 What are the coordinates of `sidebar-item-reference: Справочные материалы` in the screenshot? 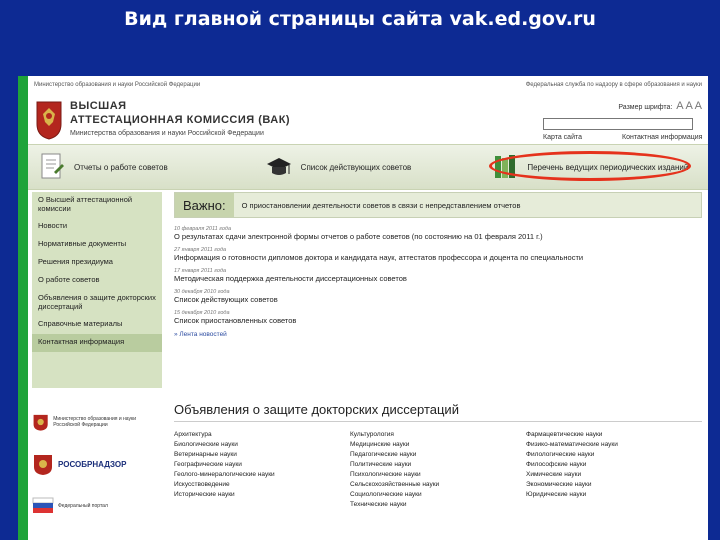 It's located at (97, 325).